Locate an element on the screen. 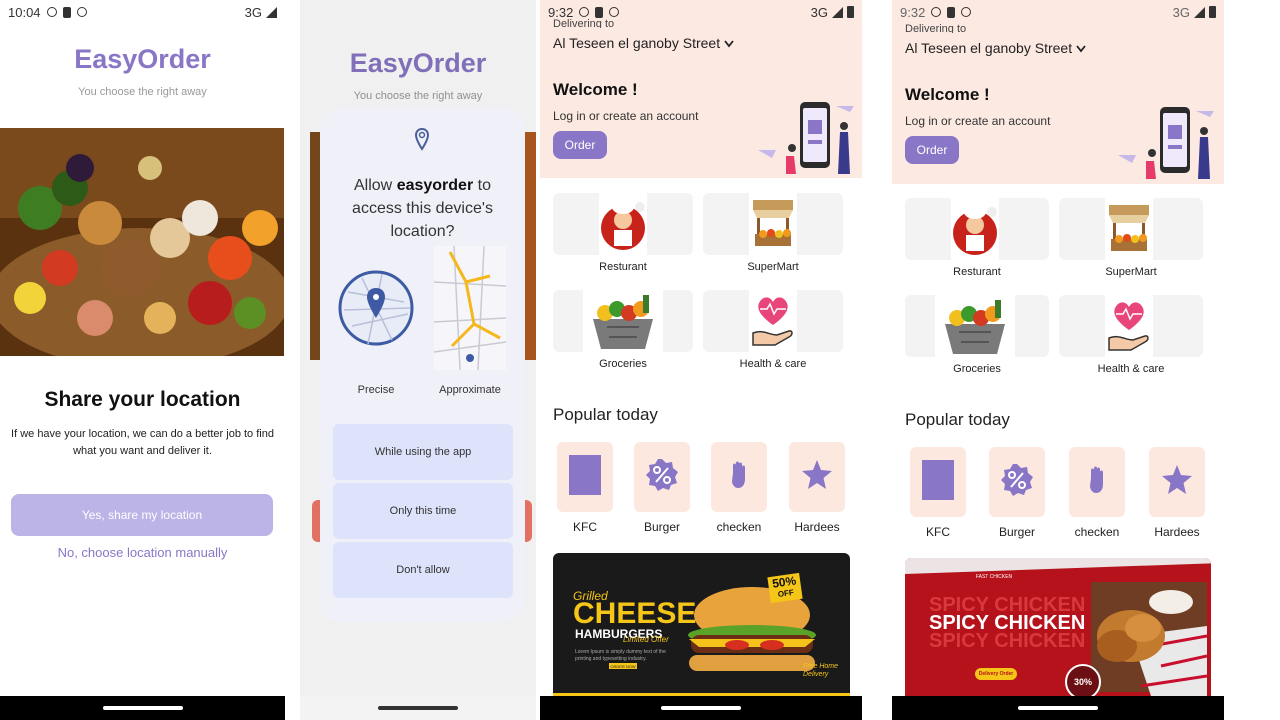  market-stall-icon is located at coordinates (1129, 229).